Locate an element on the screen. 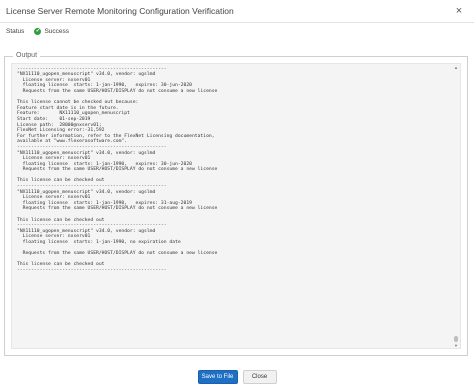  save-to-file-button: Save to File is located at coordinates (217, 377).